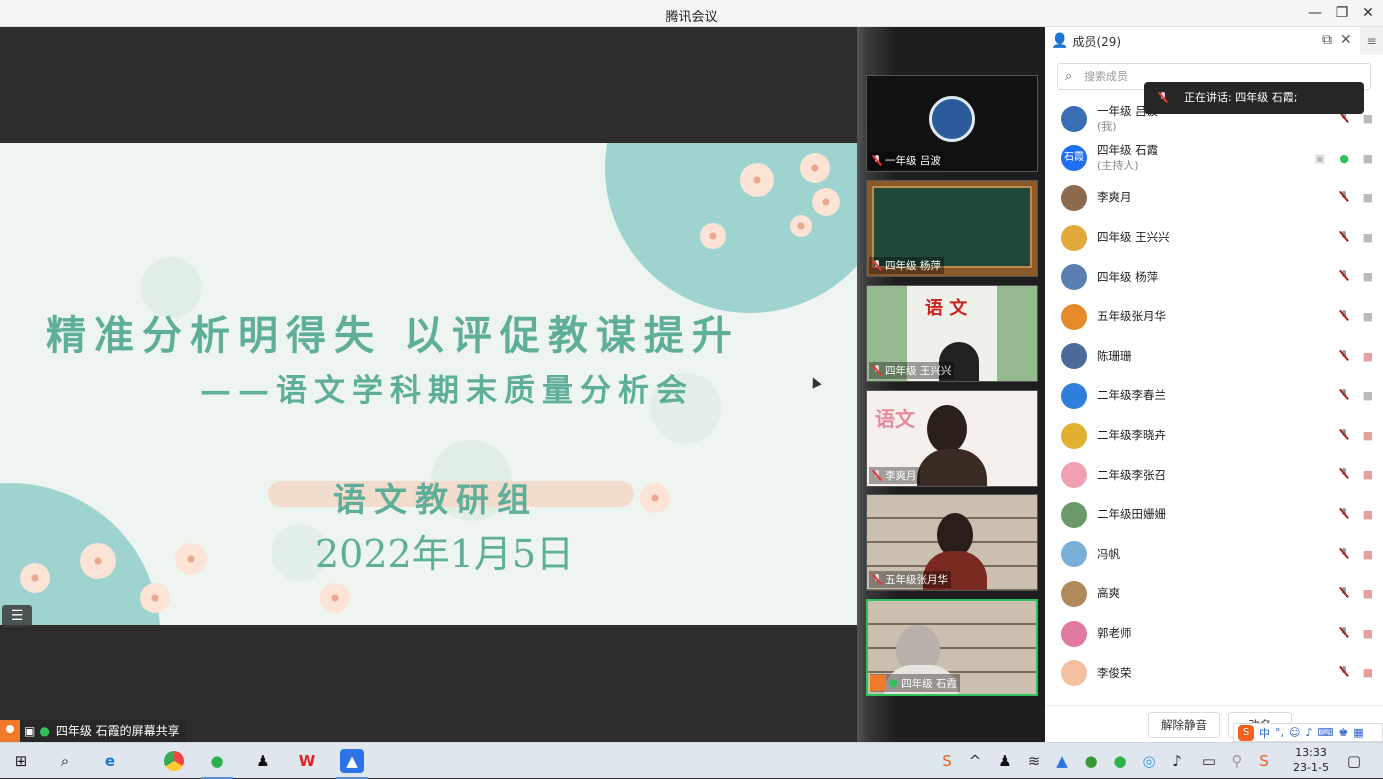  I want to click on security-tray-icon: ●, so click(1091, 761).